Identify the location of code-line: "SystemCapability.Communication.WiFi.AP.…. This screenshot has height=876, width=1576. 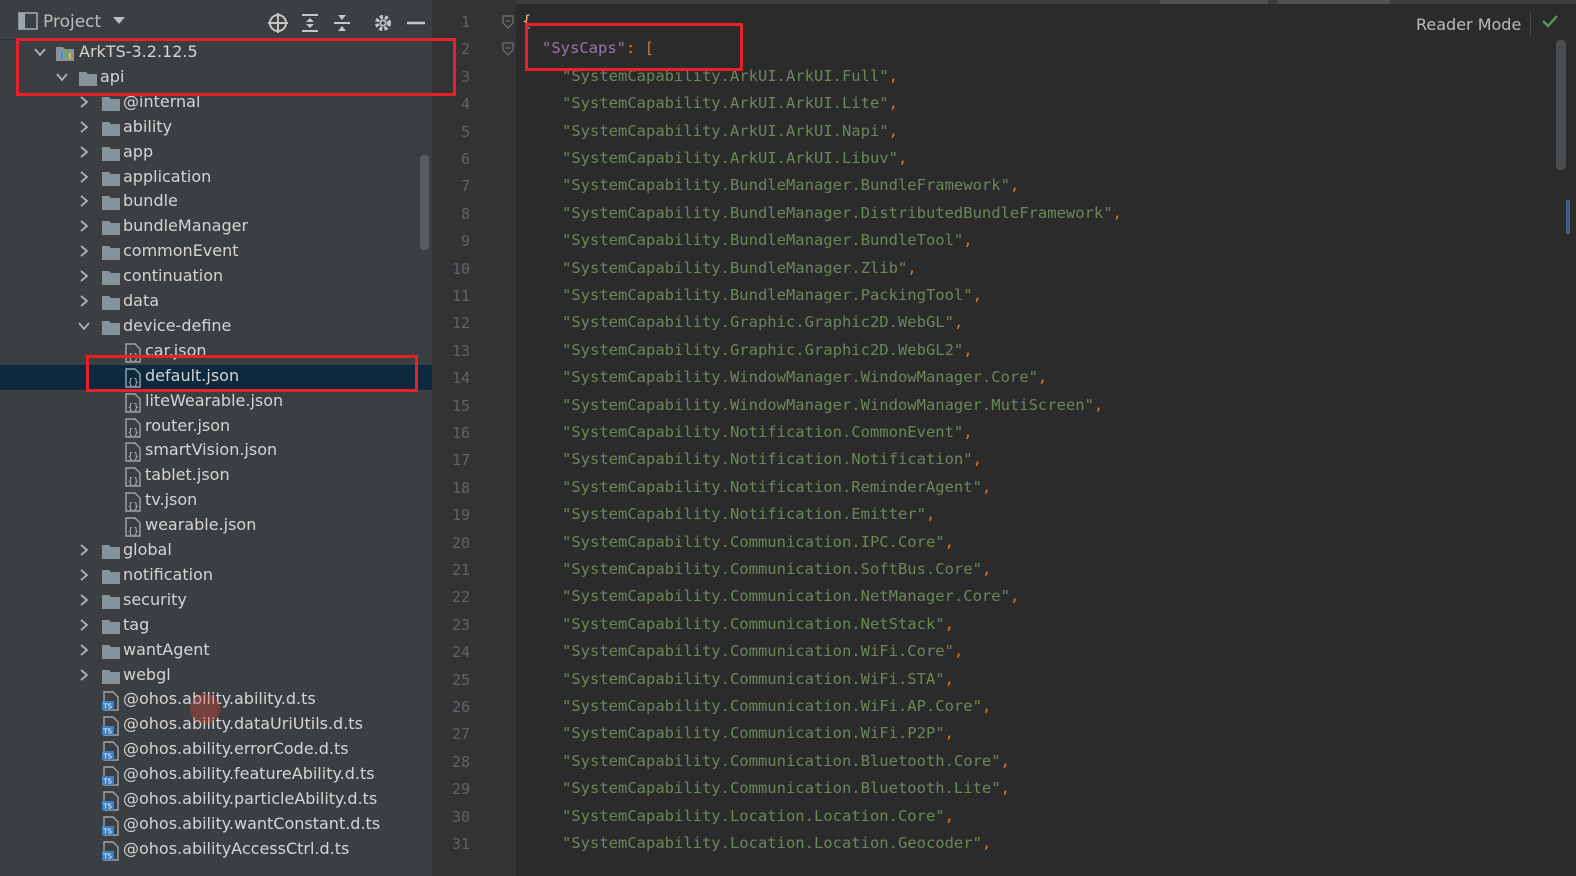
(776, 706).